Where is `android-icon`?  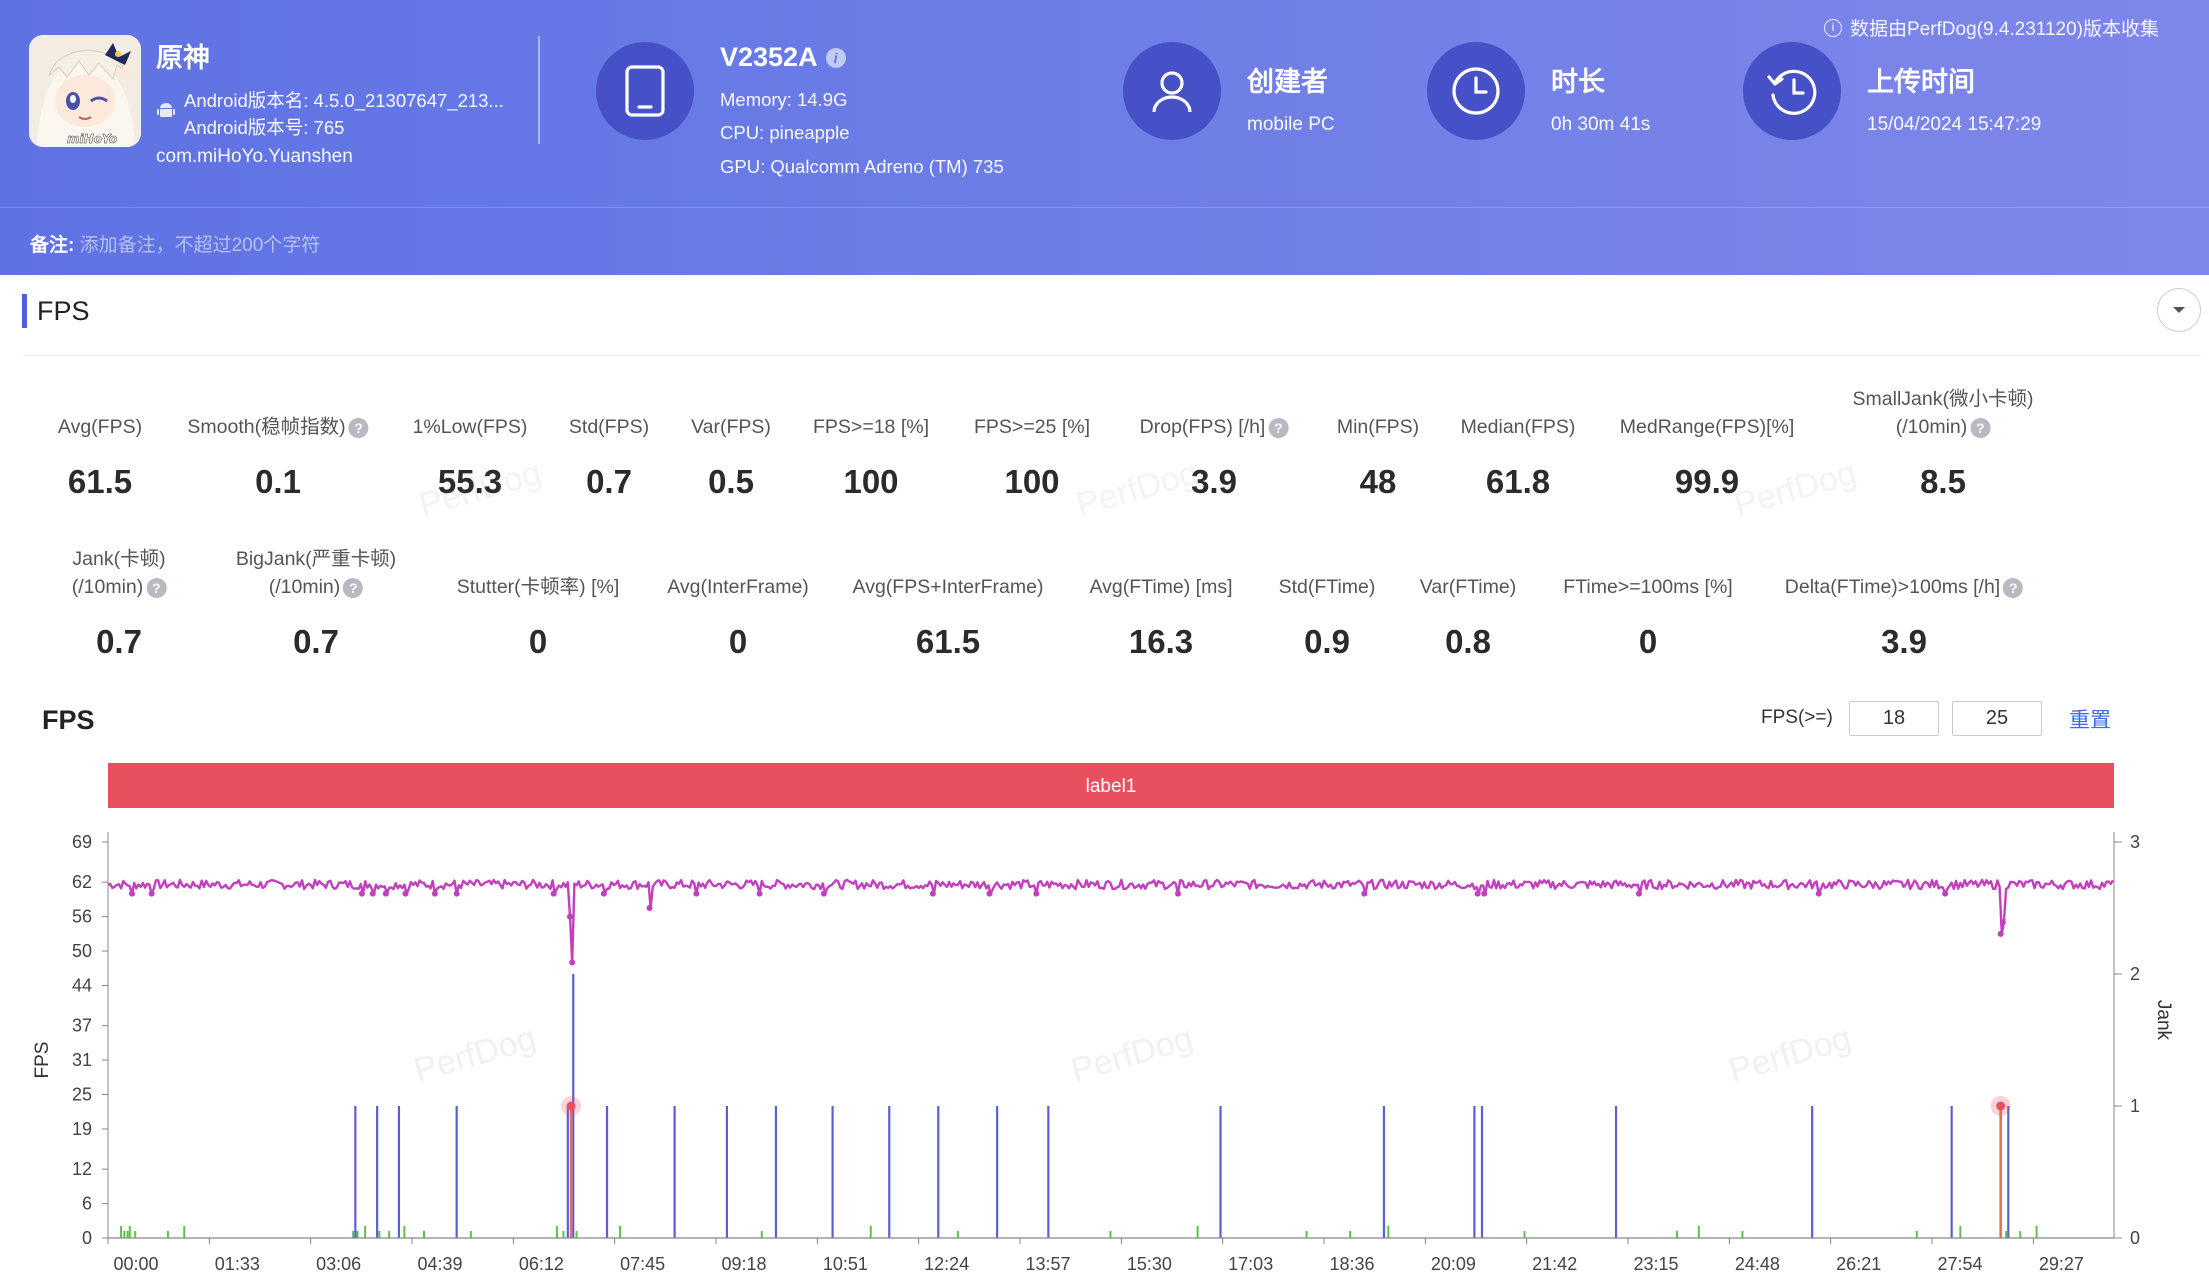
android-icon is located at coordinates (166, 110).